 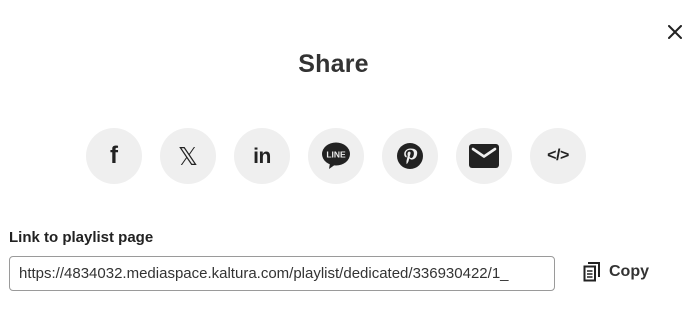 I want to click on x-icon: 𝕏, so click(x=188, y=156).